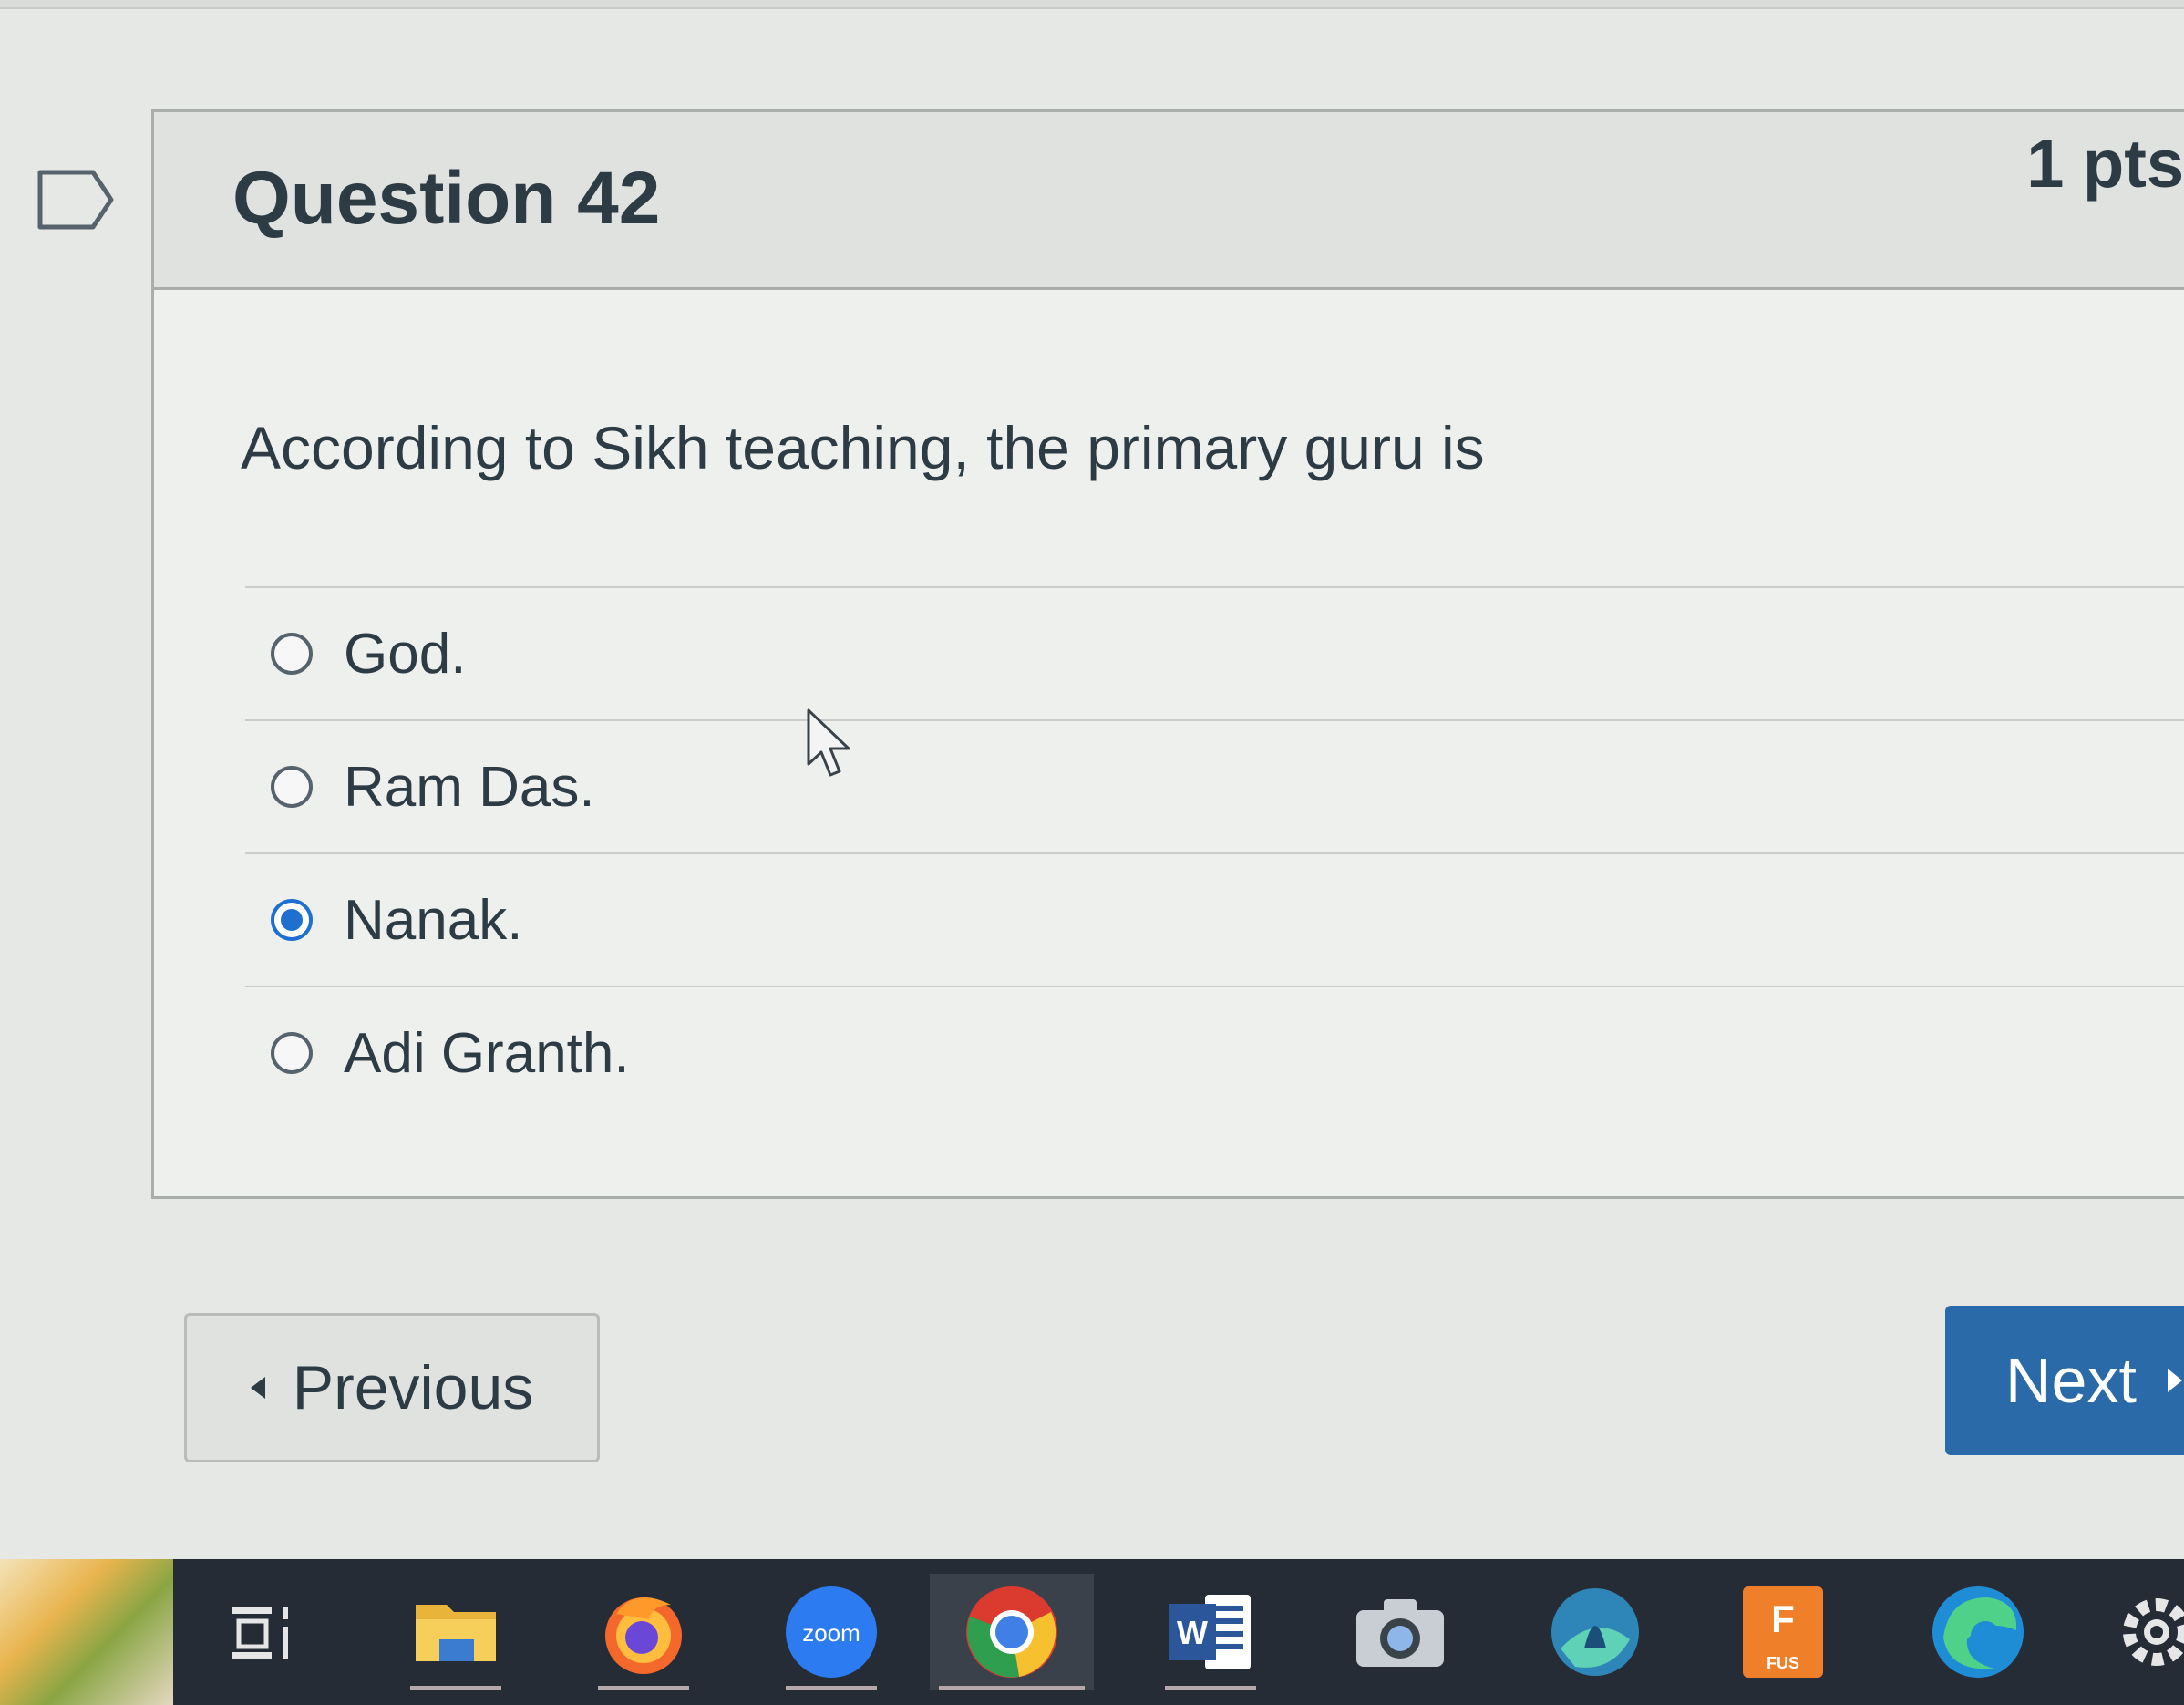 Image resolution: width=2184 pixels, height=1705 pixels. I want to click on firefox-button, so click(644, 1632).